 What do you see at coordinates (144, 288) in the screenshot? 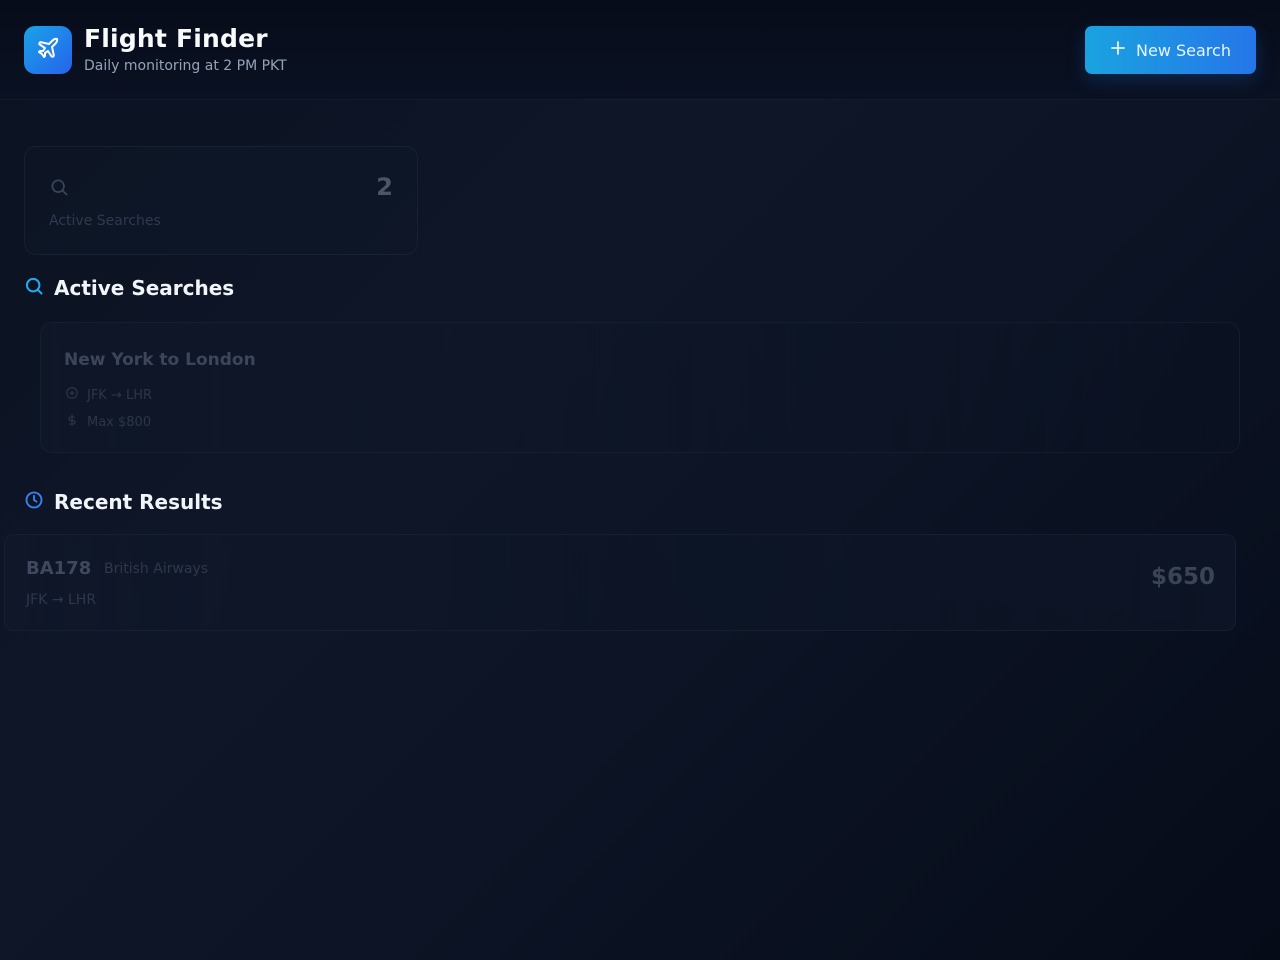
I see `section-title: Active Searches` at bounding box center [144, 288].